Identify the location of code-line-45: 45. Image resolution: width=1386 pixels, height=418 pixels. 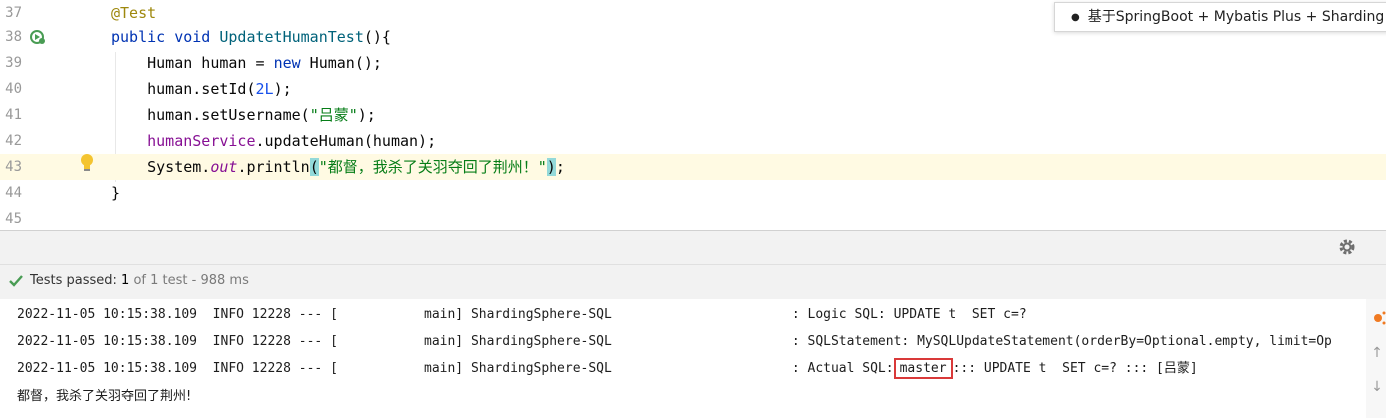
(693, 219).